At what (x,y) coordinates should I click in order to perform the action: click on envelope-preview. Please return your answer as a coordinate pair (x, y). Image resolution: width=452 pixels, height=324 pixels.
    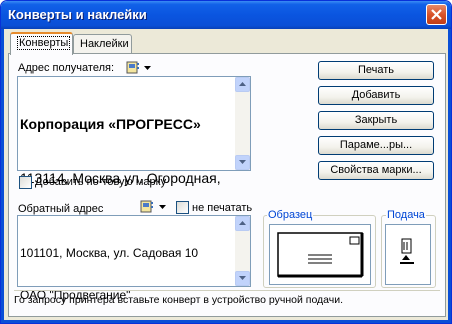
    Looking at the image, I should click on (320, 254).